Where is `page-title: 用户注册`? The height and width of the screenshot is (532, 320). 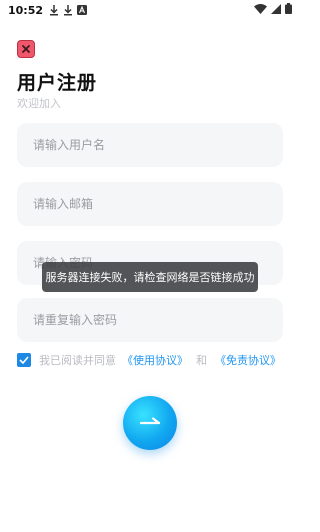 page-title: 用户注册 is located at coordinates (57, 83).